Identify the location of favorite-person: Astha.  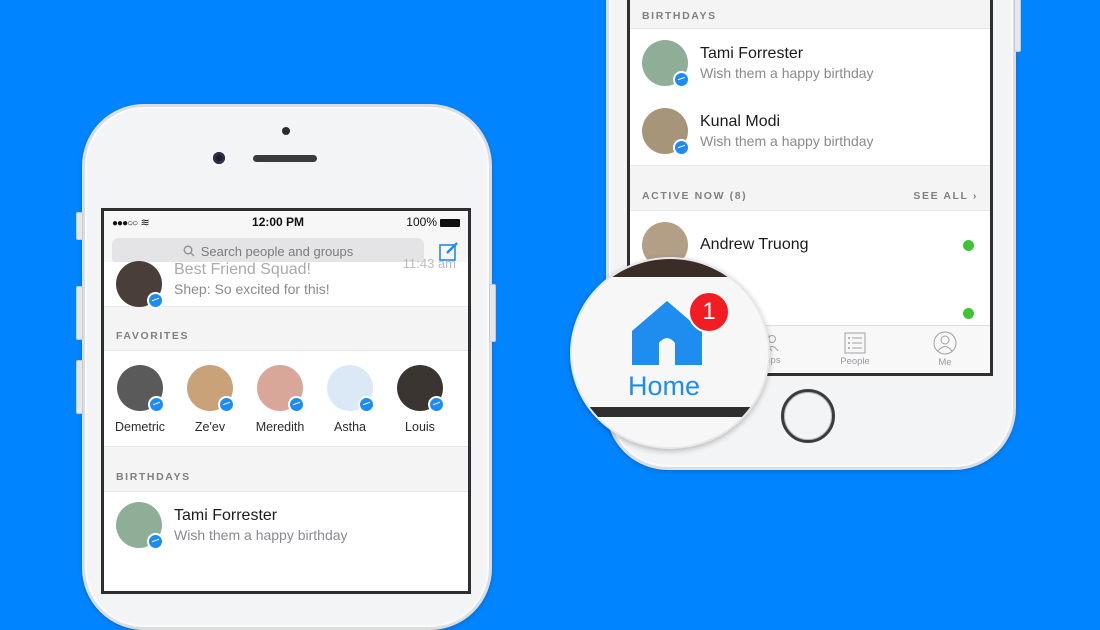
(350, 399).